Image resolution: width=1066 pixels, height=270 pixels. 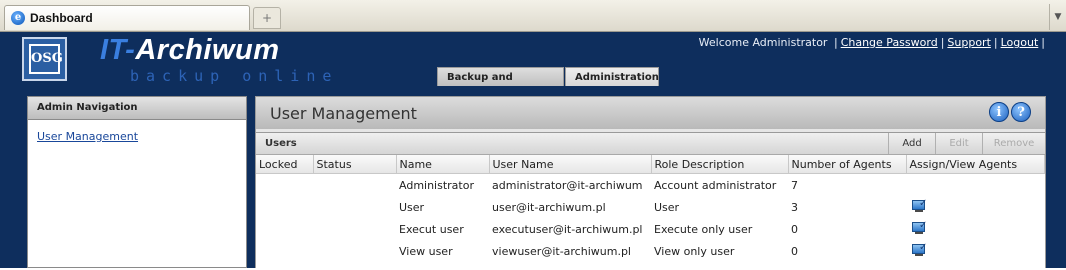 I want to click on tab-list-button: ▼, so click(x=1057, y=17).